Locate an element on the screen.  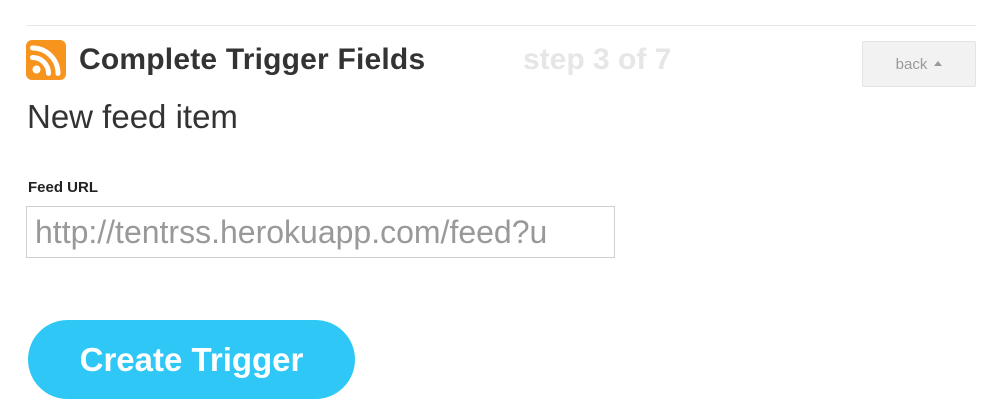
step-indicator: step 3 of 7 is located at coordinates (597, 59).